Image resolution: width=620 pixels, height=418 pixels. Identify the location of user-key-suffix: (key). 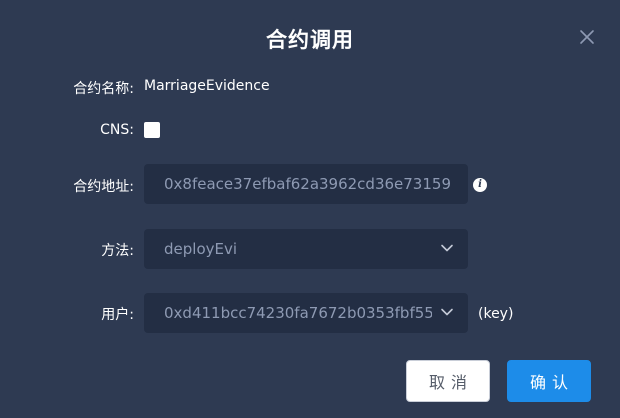
(496, 314).